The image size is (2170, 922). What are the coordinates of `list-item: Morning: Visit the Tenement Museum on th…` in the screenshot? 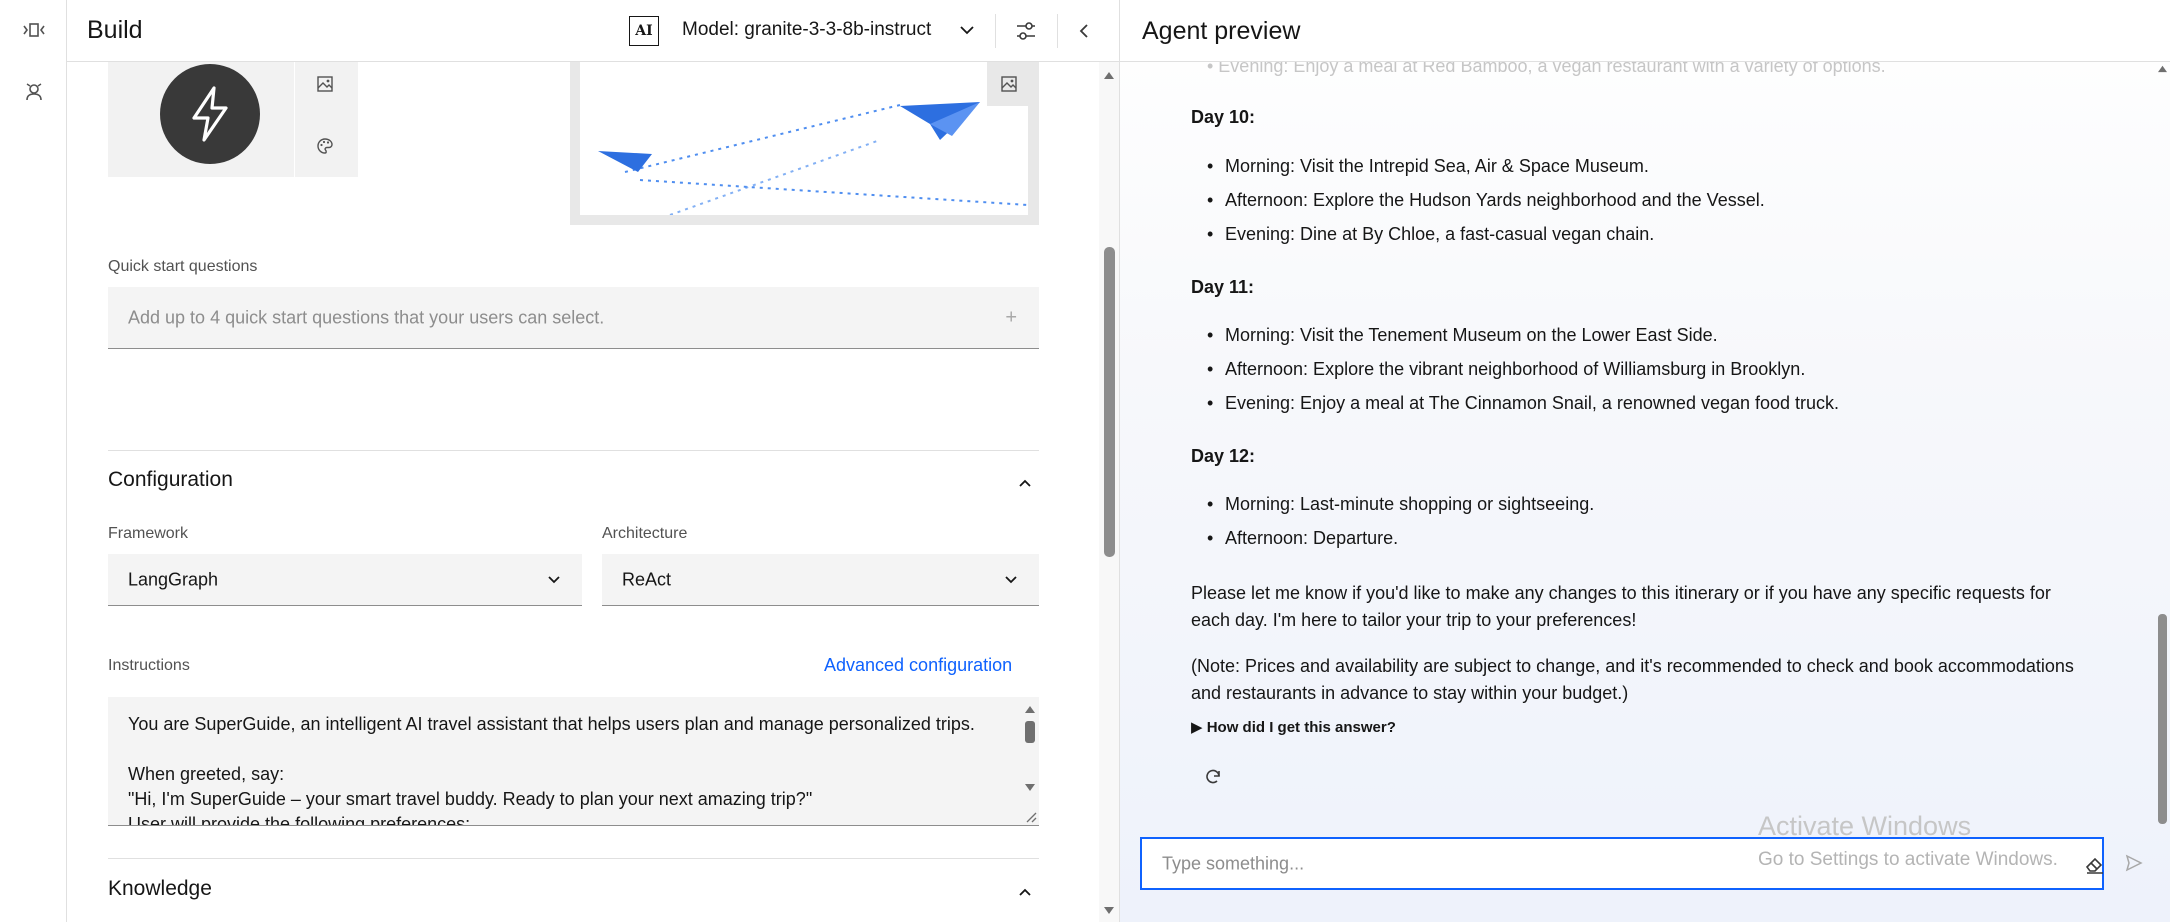 It's located at (1523, 335).